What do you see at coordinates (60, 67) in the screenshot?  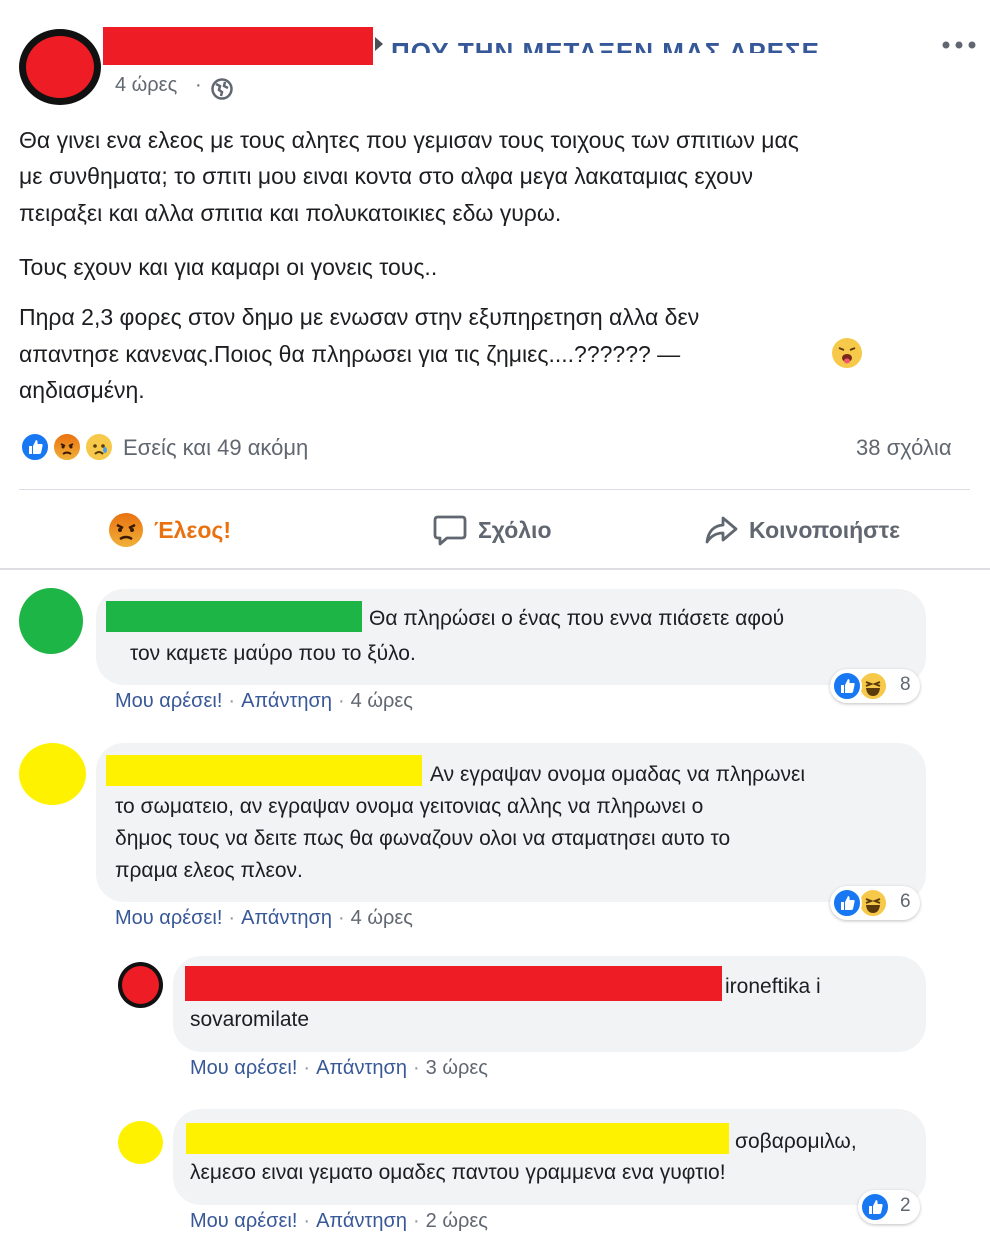 I see `author-avatar` at bounding box center [60, 67].